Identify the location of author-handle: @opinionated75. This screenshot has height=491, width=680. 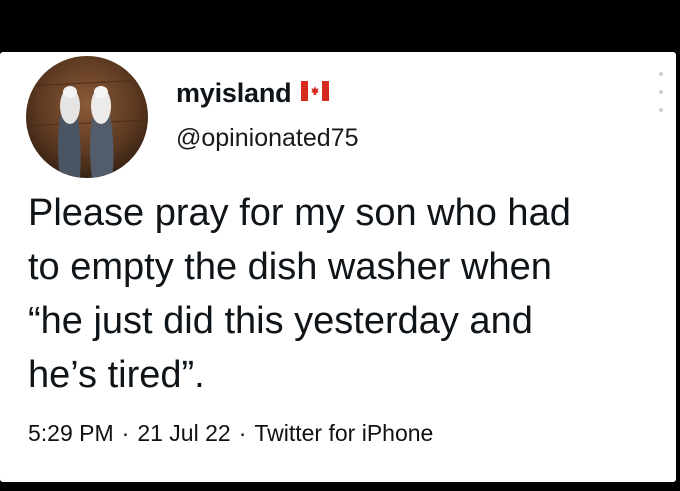
(267, 138).